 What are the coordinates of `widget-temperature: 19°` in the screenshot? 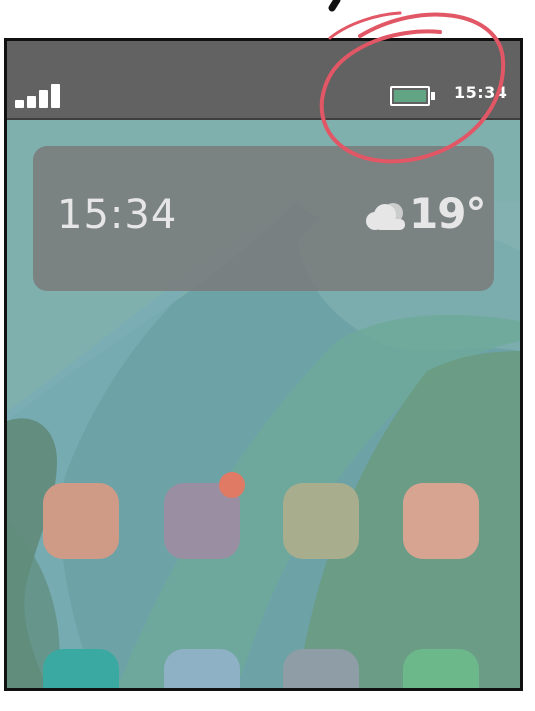 It's located at (447, 213).